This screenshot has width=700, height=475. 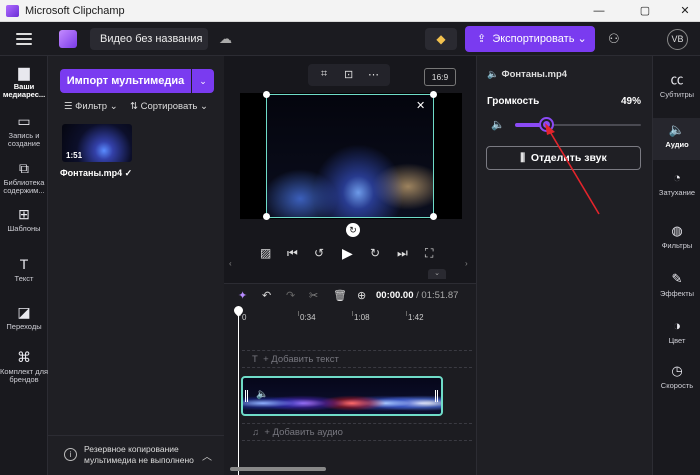 What do you see at coordinates (420, 105) in the screenshot?
I see `close-icon: ✕` at bounding box center [420, 105].